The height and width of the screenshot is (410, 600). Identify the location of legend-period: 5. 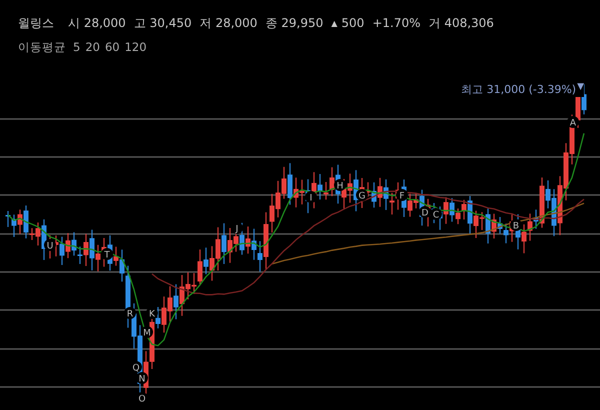
(76, 48).